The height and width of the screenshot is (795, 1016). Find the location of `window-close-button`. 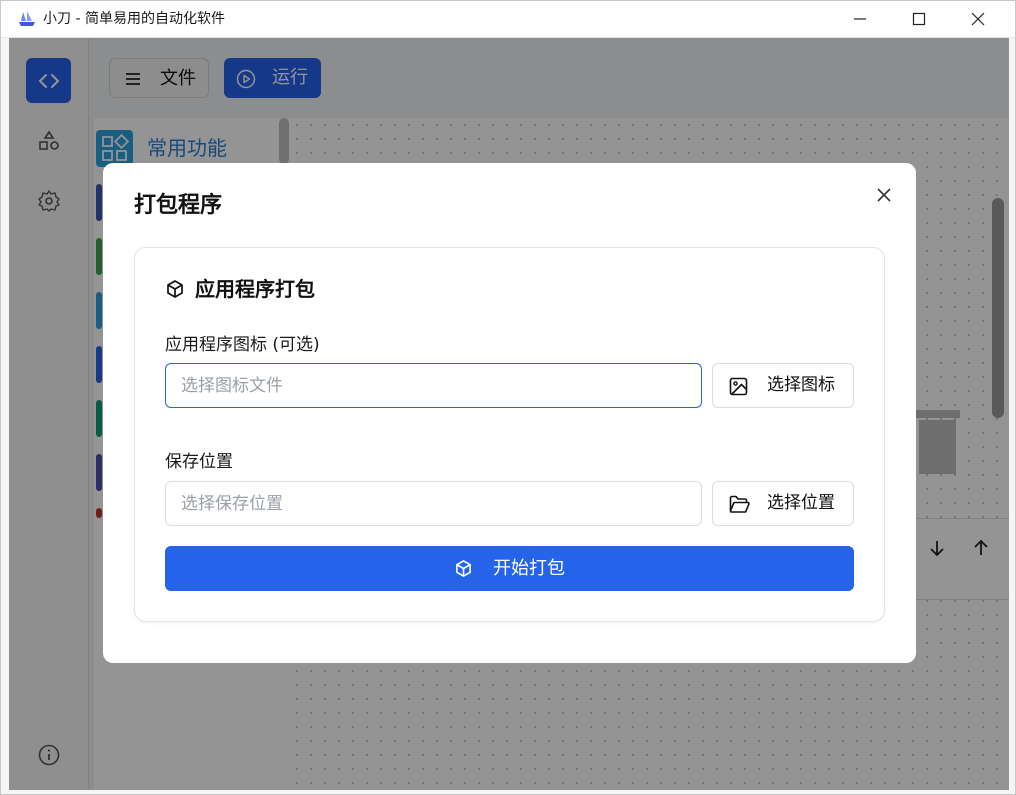

window-close-button is located at coordinates (978, 19).